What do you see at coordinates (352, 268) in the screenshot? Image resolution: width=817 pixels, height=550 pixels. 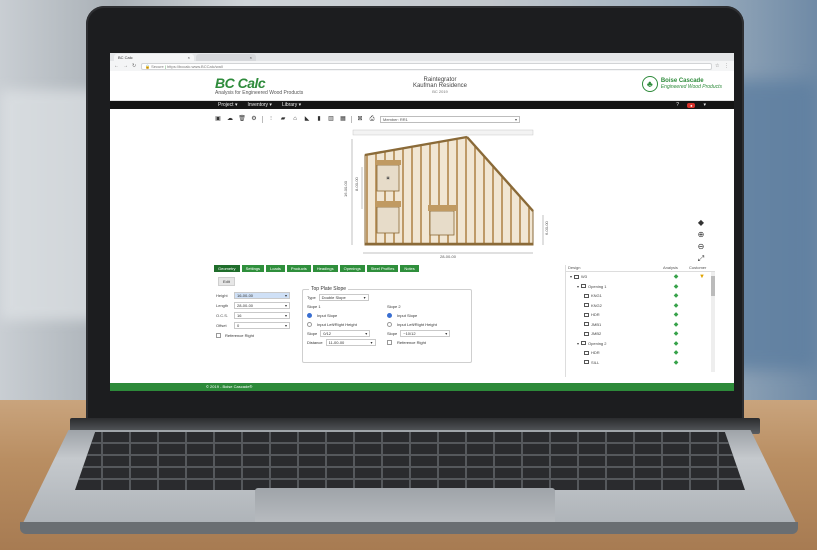 I see `tab-openings: Openings` at bounding box center [352, 268].